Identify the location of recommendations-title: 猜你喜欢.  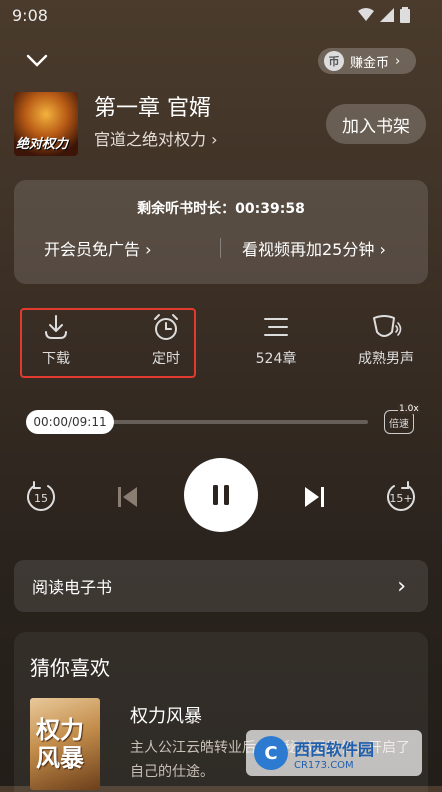
(70, 668).